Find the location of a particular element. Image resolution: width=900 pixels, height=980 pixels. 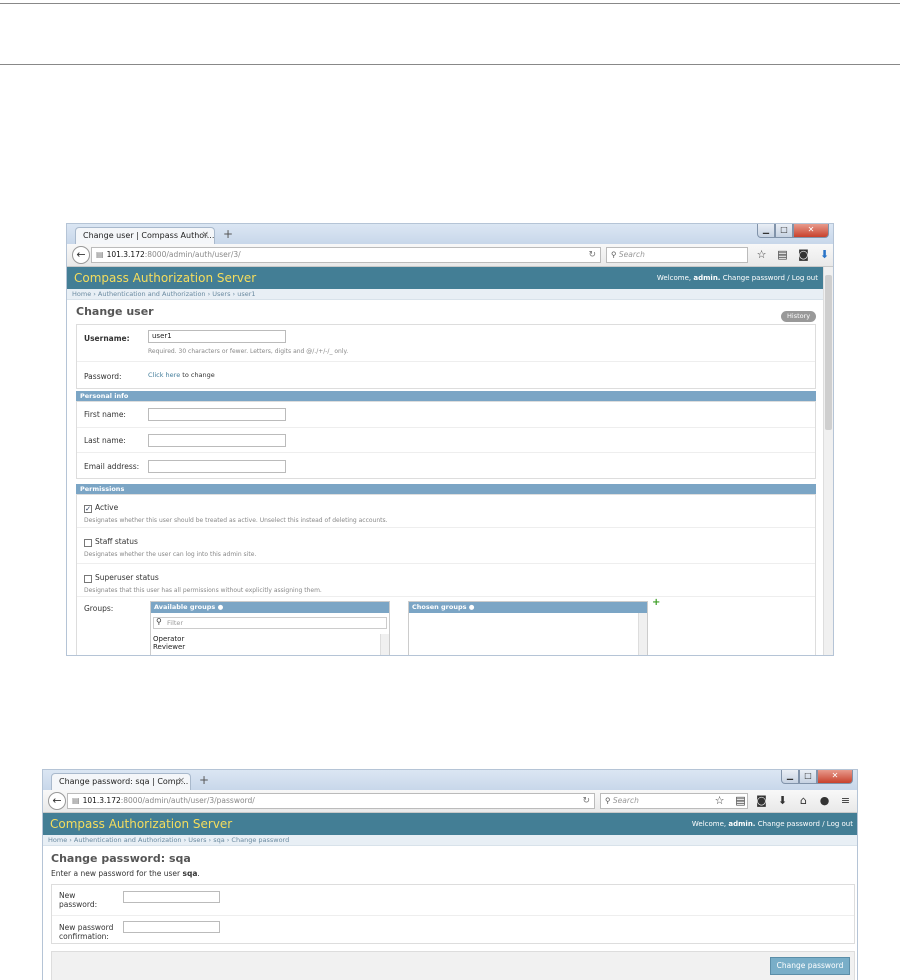

personal-info-fieldset: First name: Last name: Email address: is located at coordinates (446, 440).